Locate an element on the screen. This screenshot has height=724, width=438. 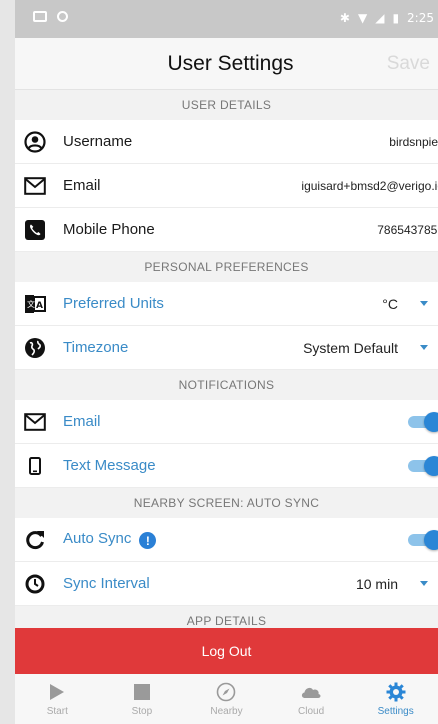
email-label: Email is located at coordinates (82, 185).